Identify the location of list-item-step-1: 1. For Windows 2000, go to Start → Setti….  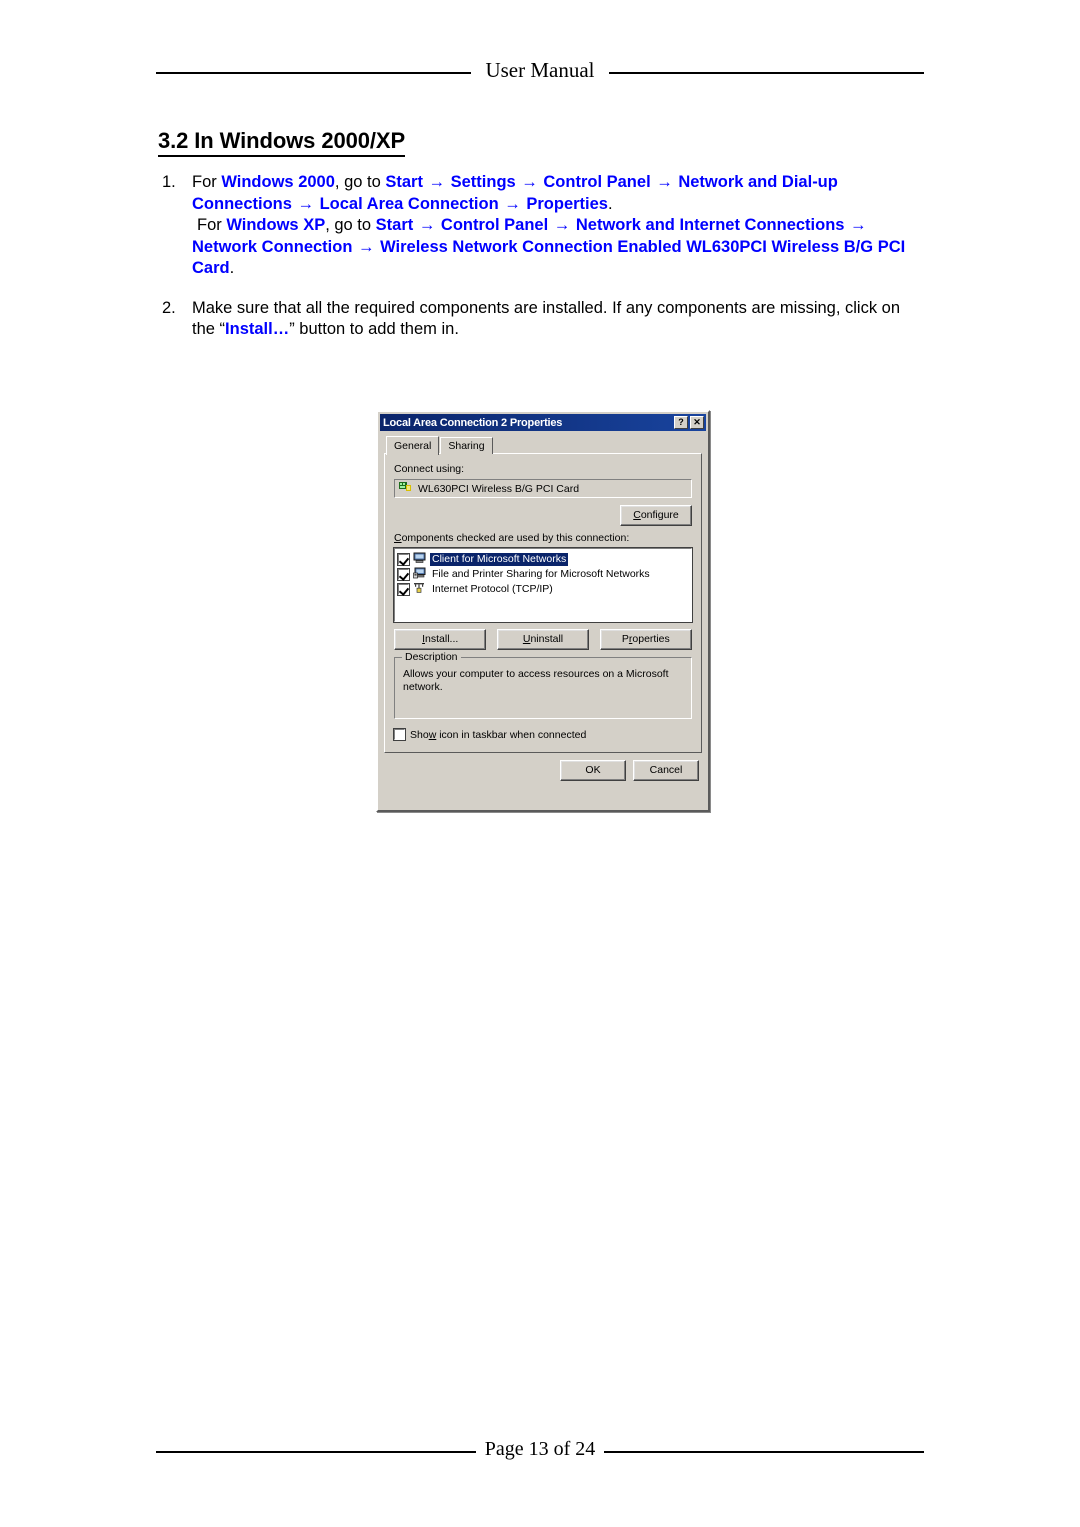
(538, 226).